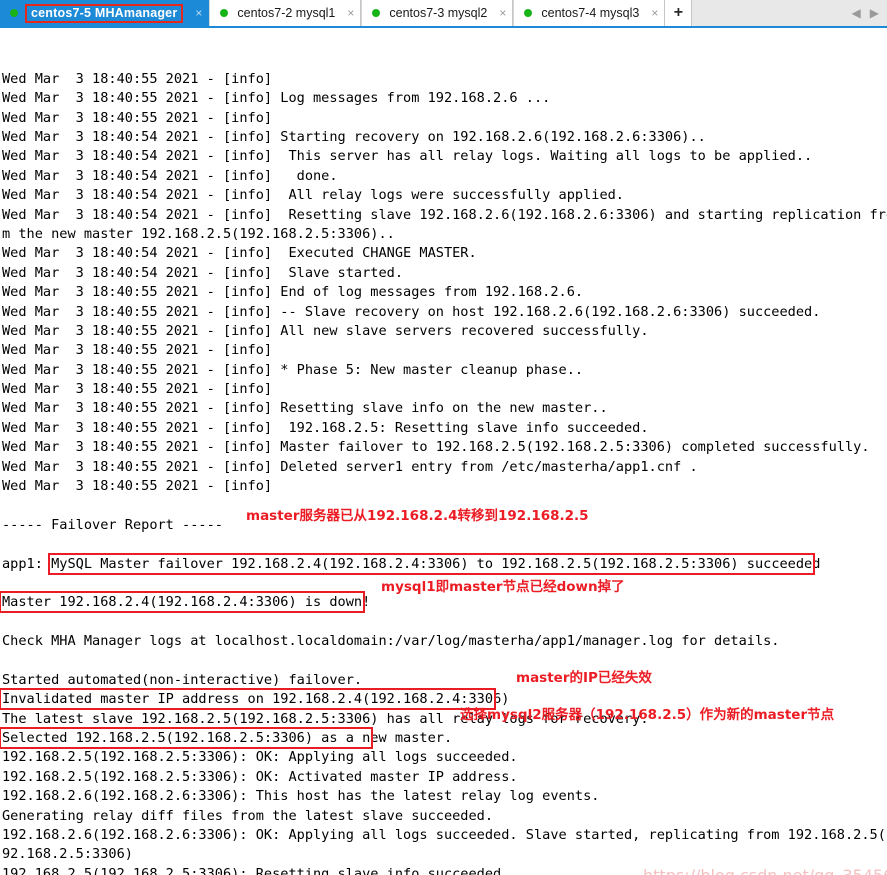 The width and height of the screenshot is (887, 875). Describe the element at coordinates (679, 13) in the screenshot. I see `new-tab-button: +` at that location.